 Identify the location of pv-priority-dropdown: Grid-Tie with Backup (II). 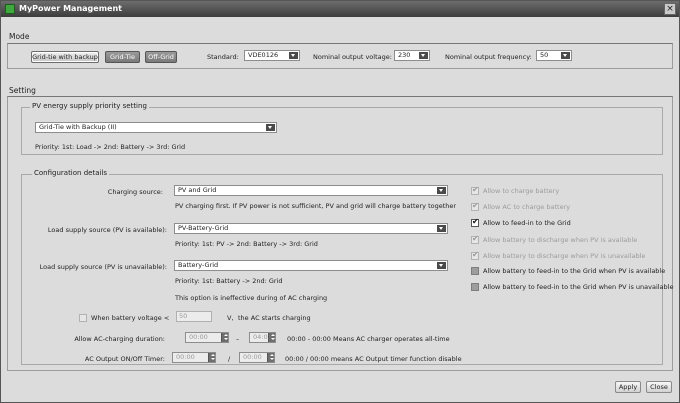
(156, 127).